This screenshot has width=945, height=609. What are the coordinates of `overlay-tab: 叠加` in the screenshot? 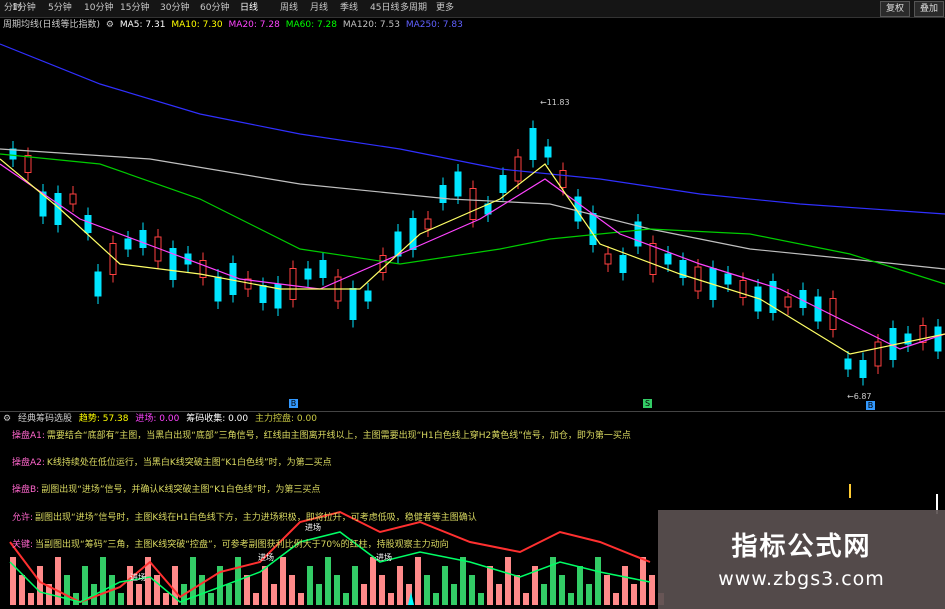 It's located at (929, 9).